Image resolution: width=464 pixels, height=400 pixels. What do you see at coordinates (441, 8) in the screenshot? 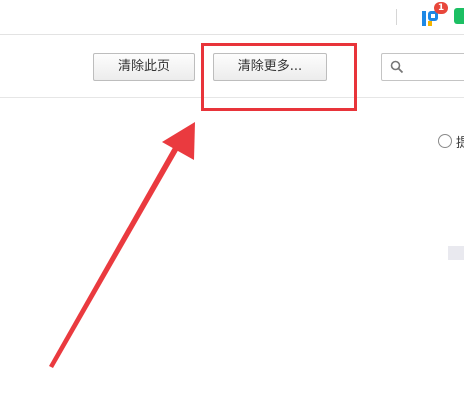
I see `extension-badge: 1` at bounding box center [441, 8].